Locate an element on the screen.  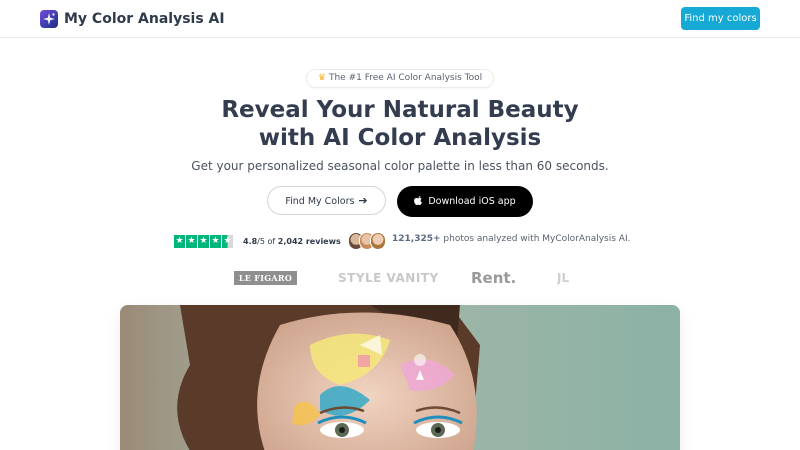
review-count: 2,042 reviews is located at coordinates (309, 241).